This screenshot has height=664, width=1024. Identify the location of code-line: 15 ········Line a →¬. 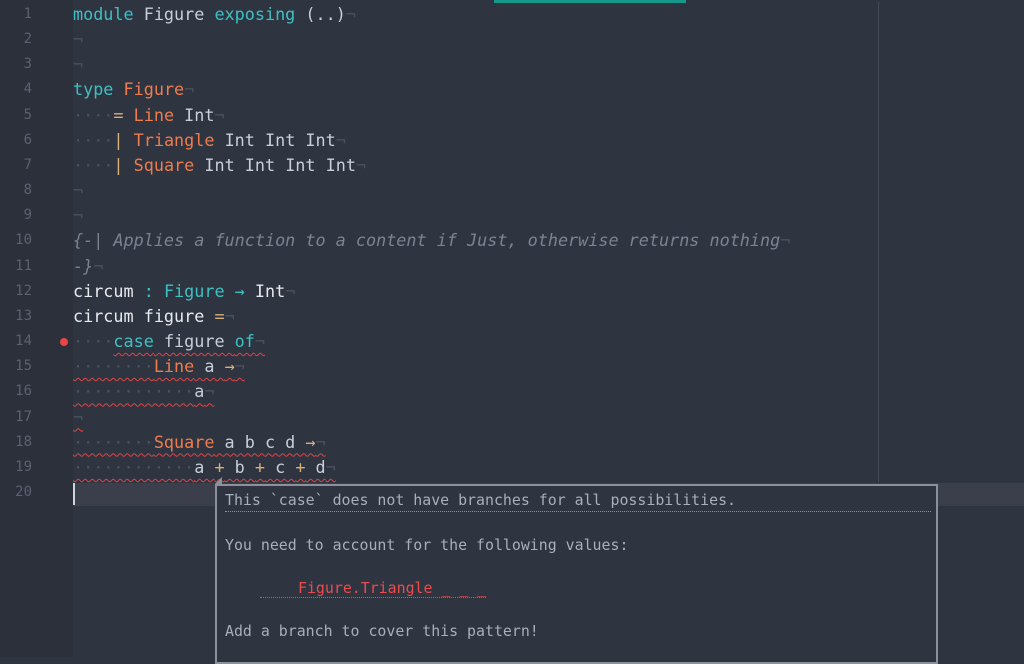
(512, 366).